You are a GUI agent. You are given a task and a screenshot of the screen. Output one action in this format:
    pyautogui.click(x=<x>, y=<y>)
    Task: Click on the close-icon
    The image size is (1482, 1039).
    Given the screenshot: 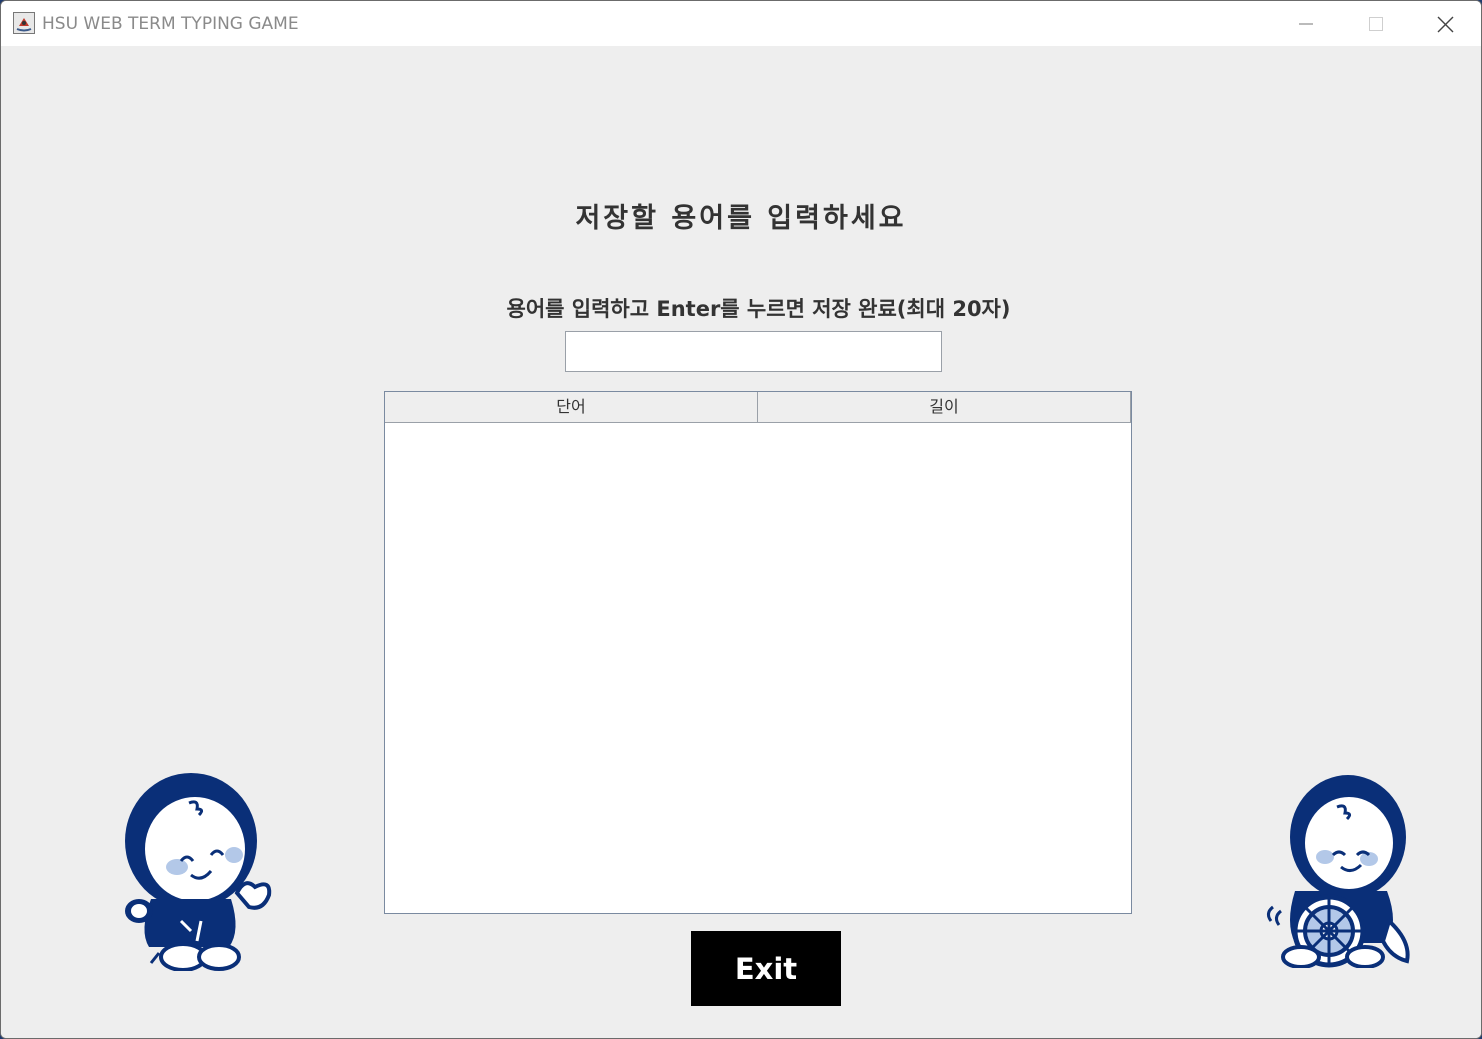 What is the action you would take?
    pyautogui.click(x=1445, y=24)
    